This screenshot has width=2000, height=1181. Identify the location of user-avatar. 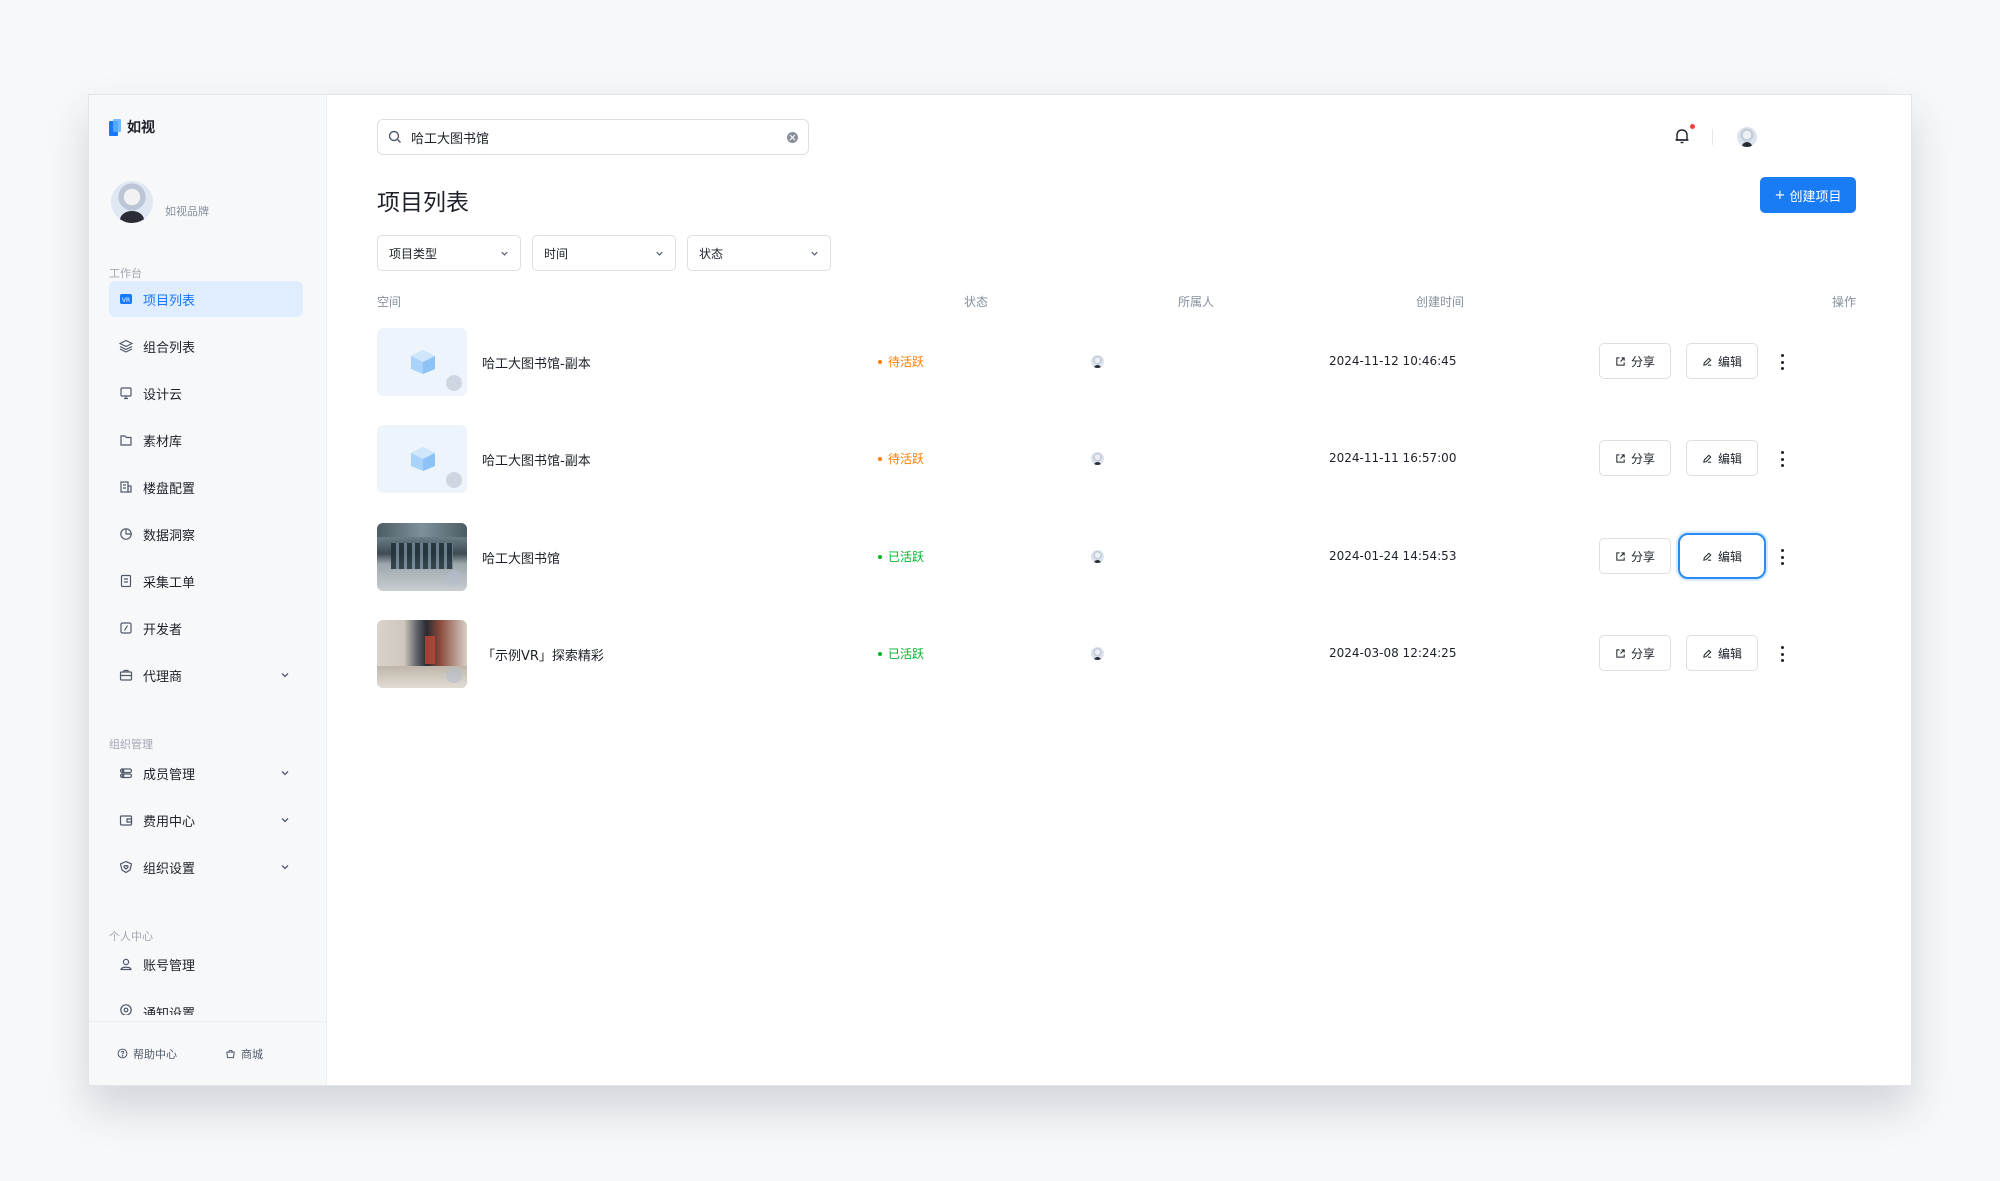
(1747, 137).